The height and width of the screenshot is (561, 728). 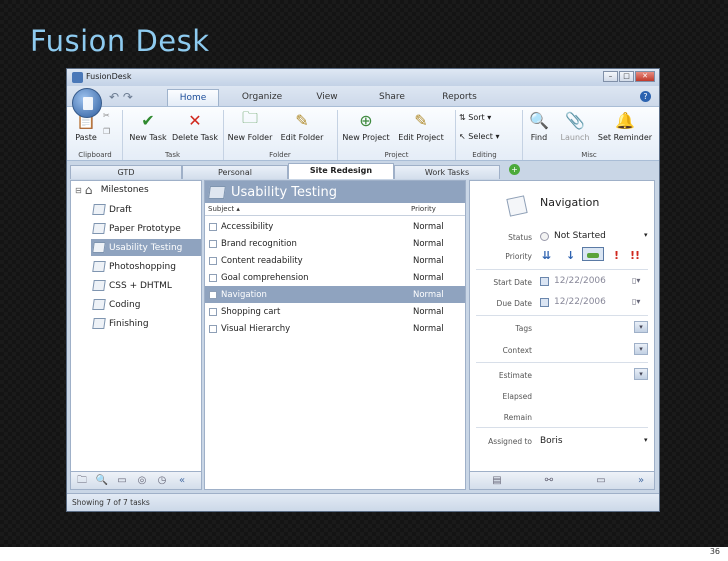 I want to click on undo-icon: ↶, so click(x=114, y=97).